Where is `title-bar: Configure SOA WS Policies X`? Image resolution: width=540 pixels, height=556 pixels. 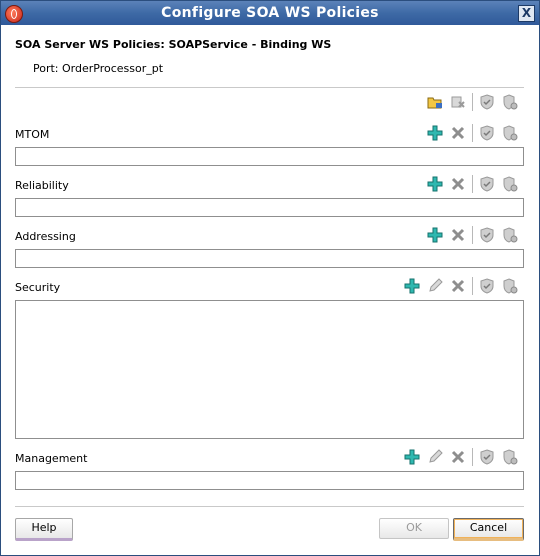
title-bar: Configure SOA WS Policies X is located at coordinates (270, 13).